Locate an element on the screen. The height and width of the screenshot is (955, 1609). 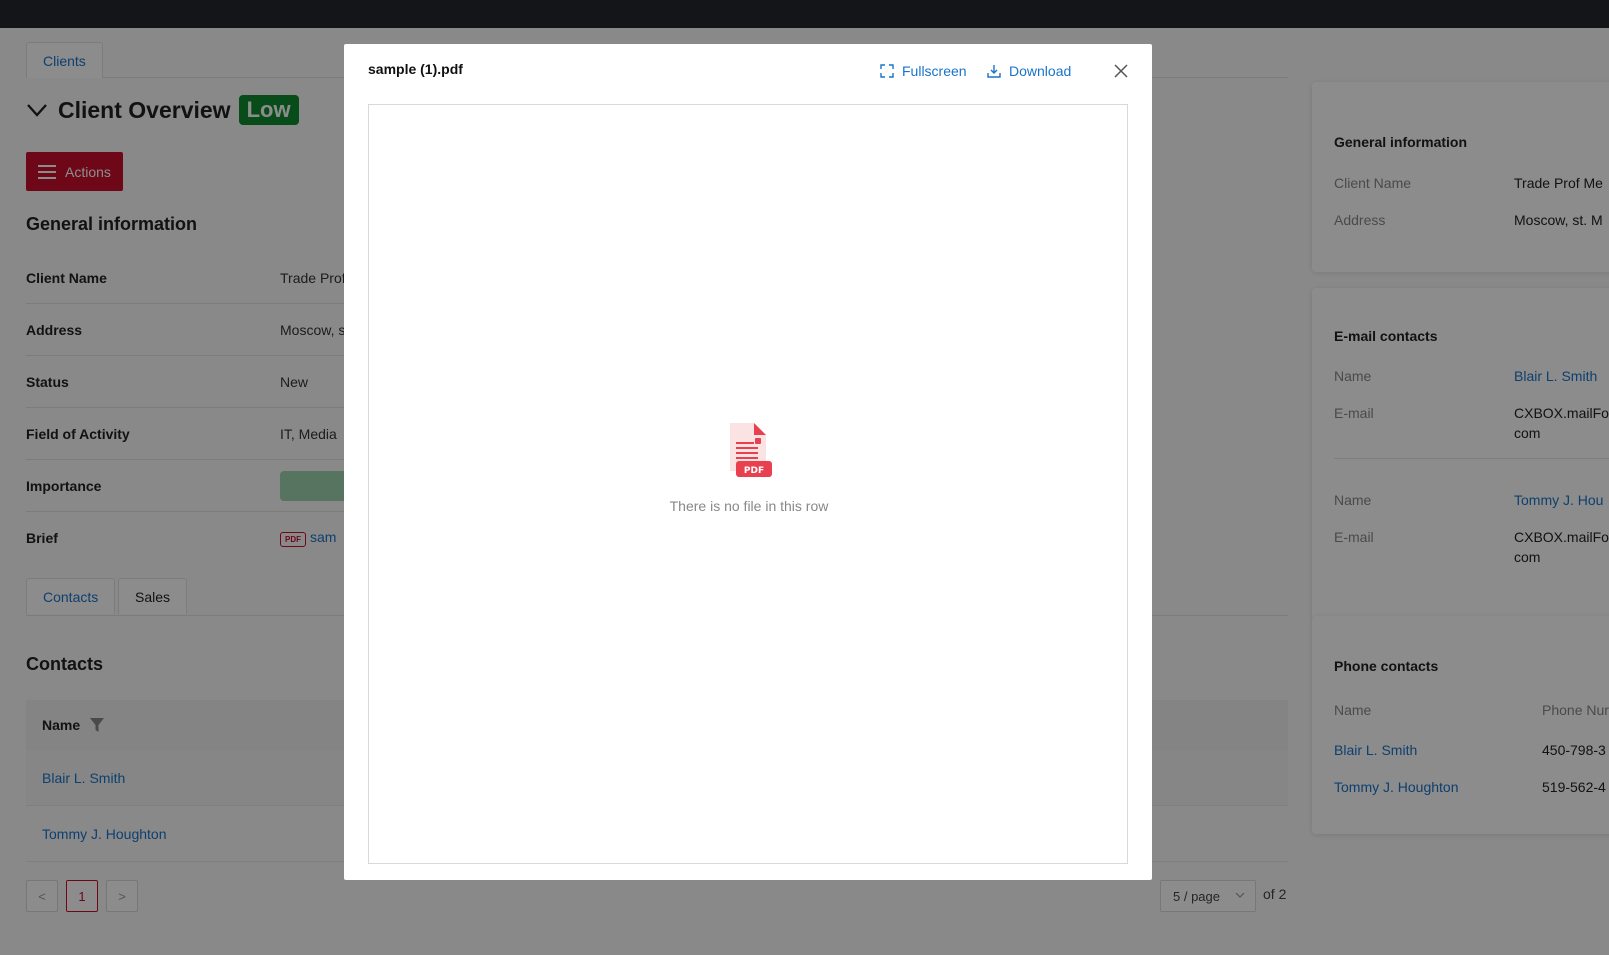
close-icon is located at coordinates (1121, 71).